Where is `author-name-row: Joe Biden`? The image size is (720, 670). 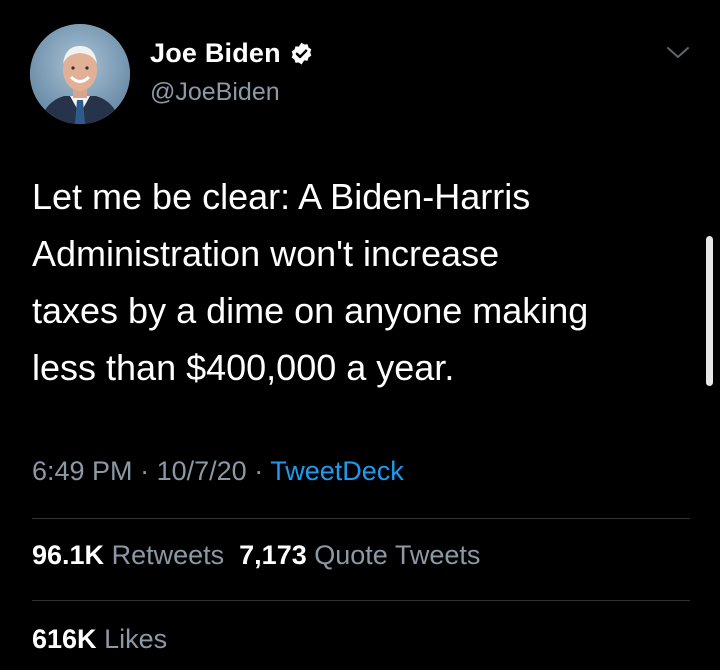 author-name-row: Joe Biden is located at coordinates (232, 53).